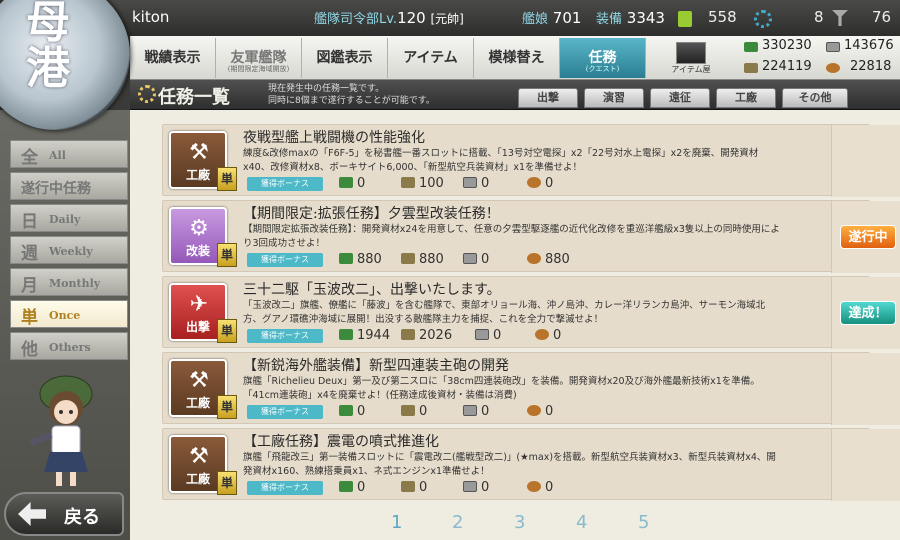 The image size is (900, 540). I want to click on steel-value: 143676, so click(869, 45).